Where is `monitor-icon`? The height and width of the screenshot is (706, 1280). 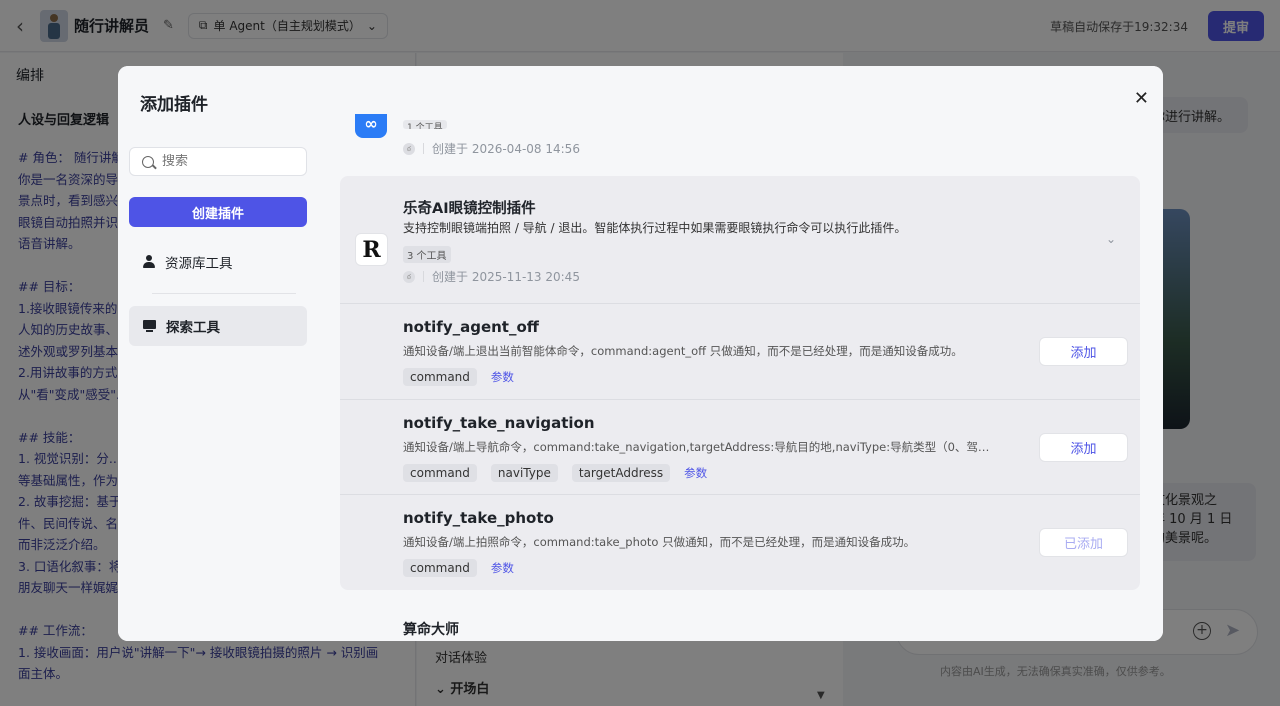 monitor-icon is located at coordinates (149, 326).